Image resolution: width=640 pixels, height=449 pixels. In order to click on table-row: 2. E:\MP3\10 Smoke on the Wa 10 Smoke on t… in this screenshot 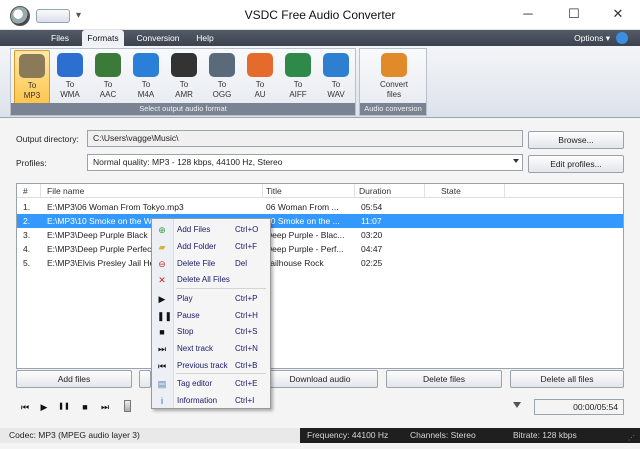, I will do `click(320, 221)`.